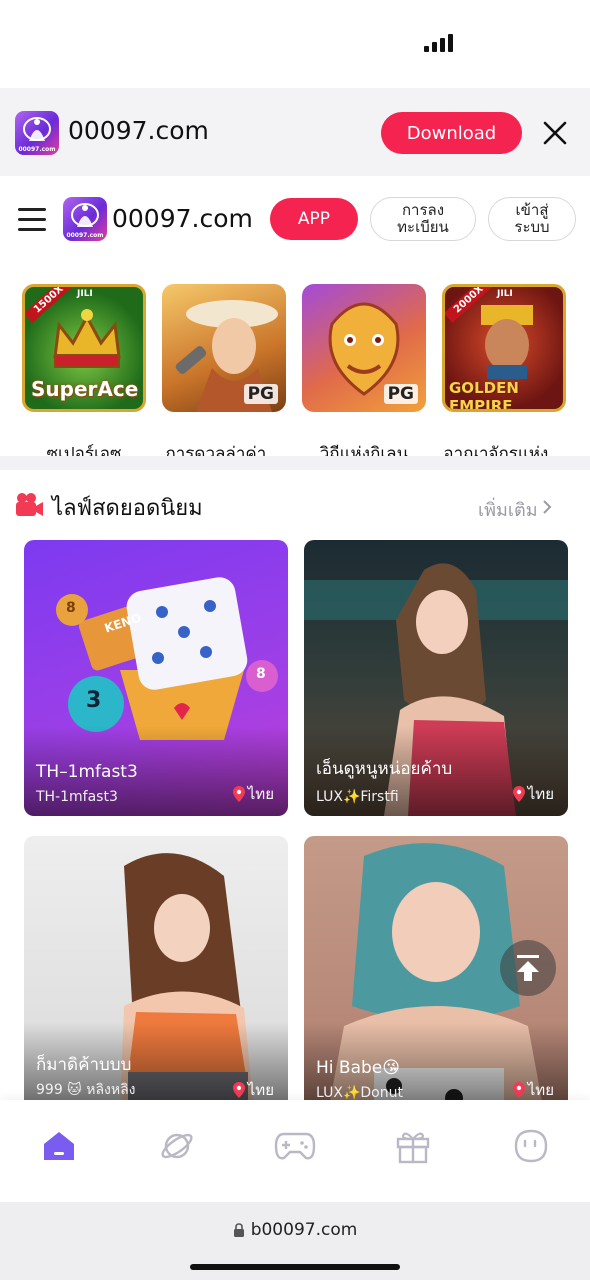  What do you see at coordinates (127, 508) in the screenshot?
I see `section-title: ไลฟ์สดยอดนิยม` at bounding box center [127, 508].